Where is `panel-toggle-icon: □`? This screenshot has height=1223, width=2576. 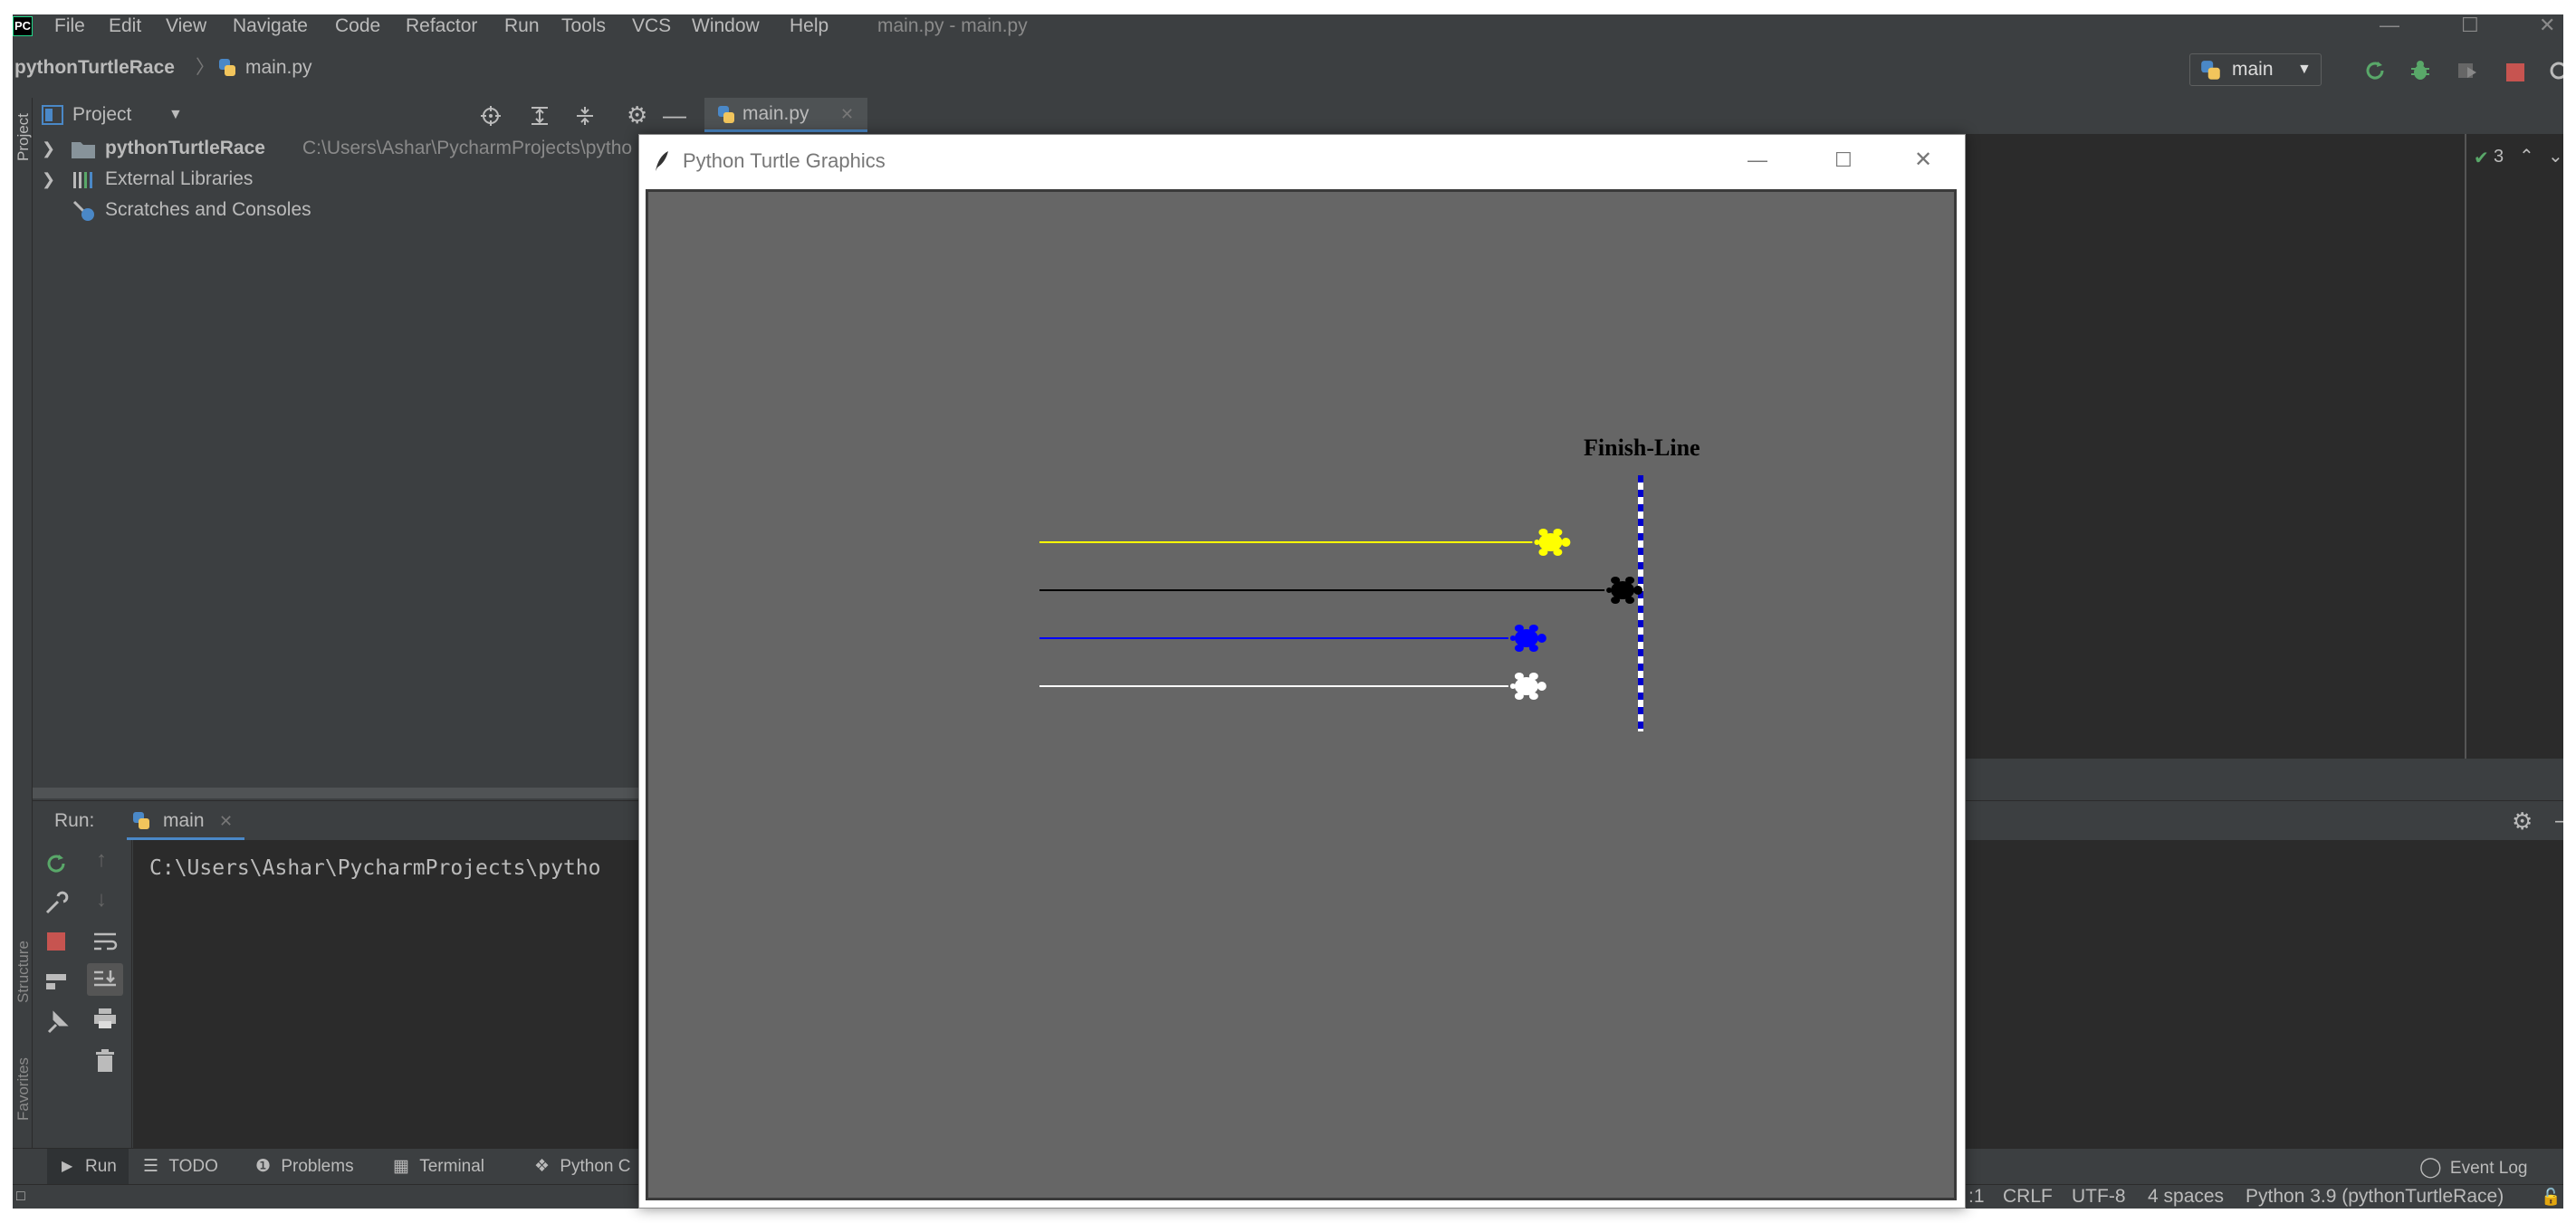
panel-toggle-icon: □ is located at coordinates (20, 1197).